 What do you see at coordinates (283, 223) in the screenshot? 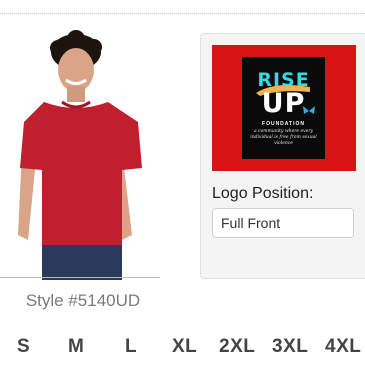
I see `logo-position-select: Full Front` at bounding box center [283, 223].